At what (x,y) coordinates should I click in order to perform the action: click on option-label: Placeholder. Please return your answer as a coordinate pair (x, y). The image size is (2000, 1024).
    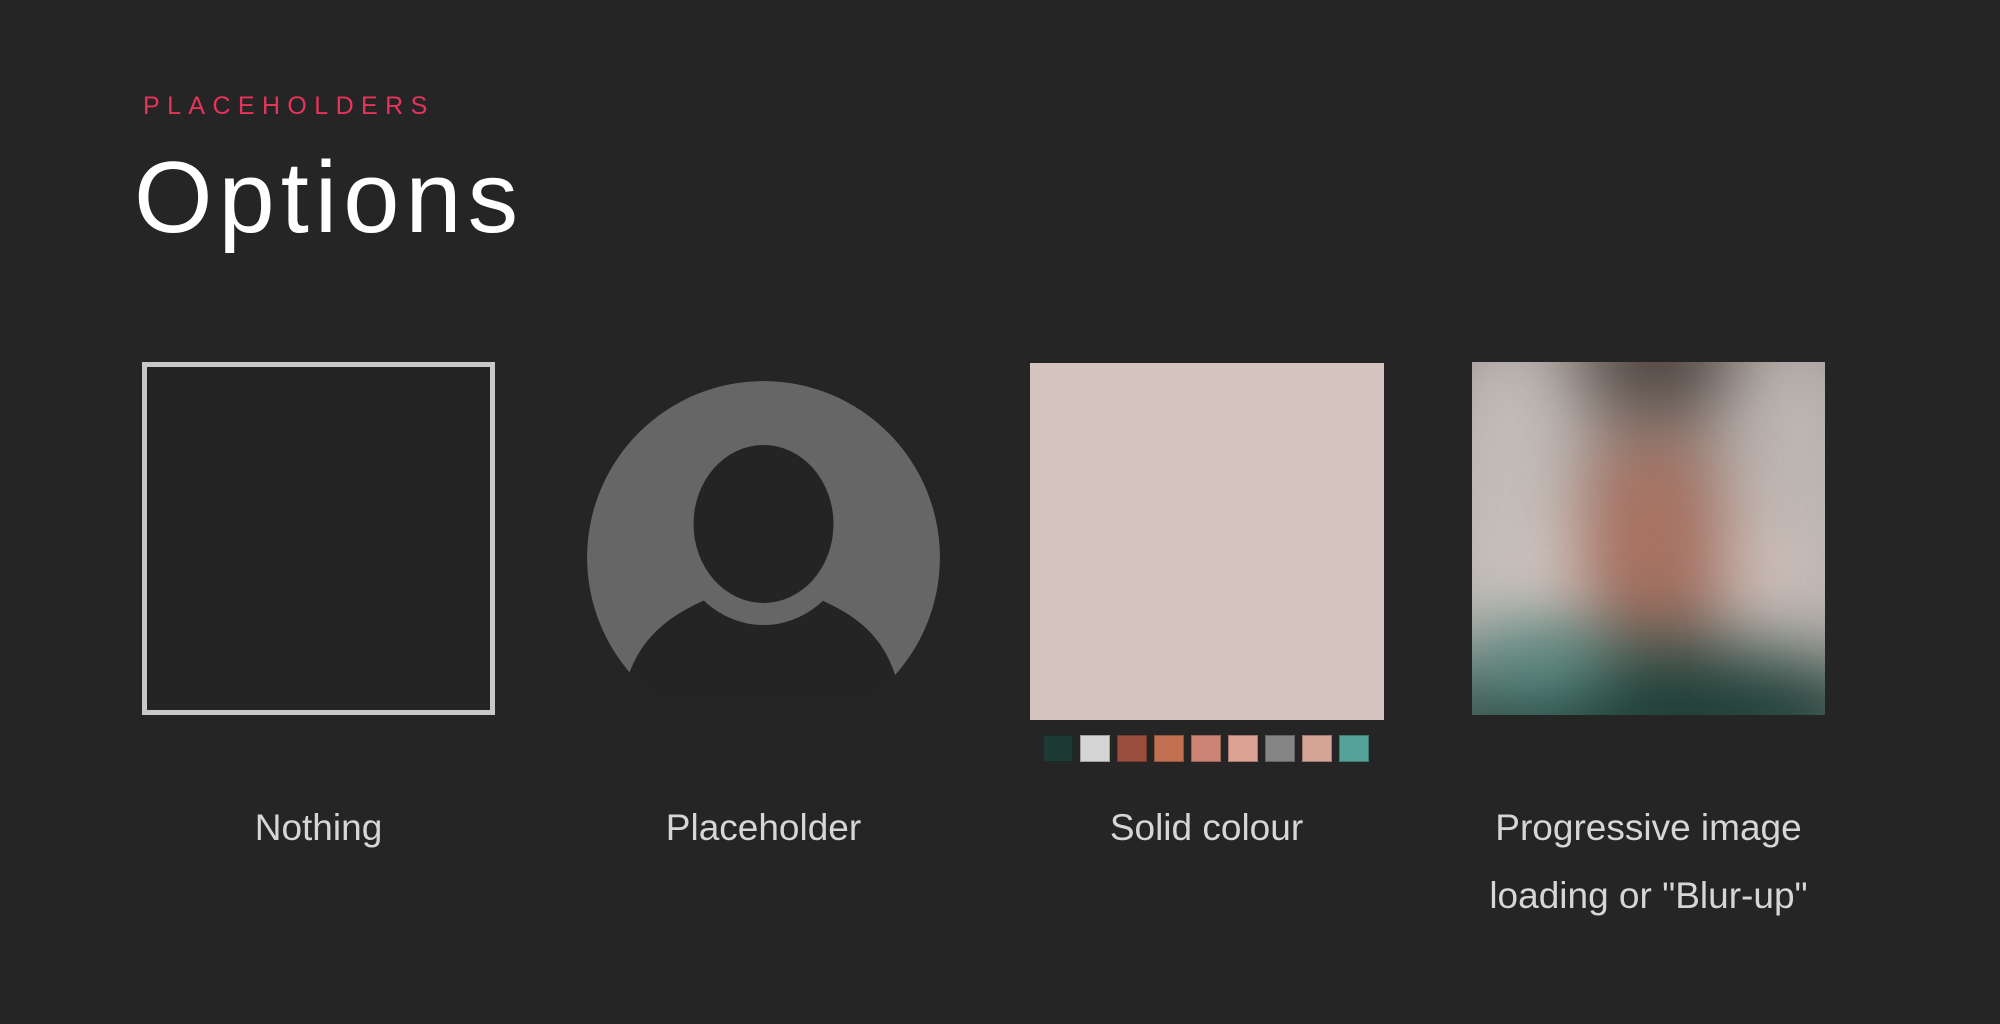
    Looking at the image, I should click on (763, 827).